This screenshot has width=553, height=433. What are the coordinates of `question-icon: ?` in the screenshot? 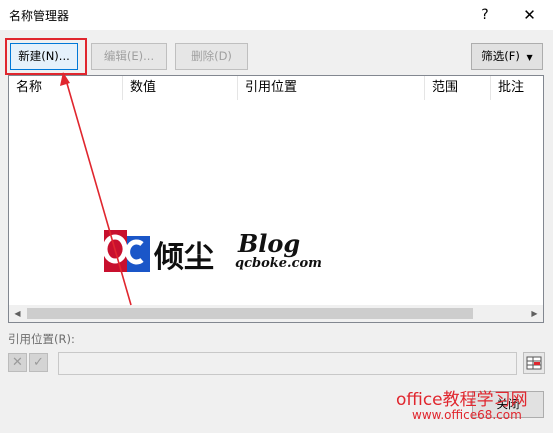 It's located at (485, 15).